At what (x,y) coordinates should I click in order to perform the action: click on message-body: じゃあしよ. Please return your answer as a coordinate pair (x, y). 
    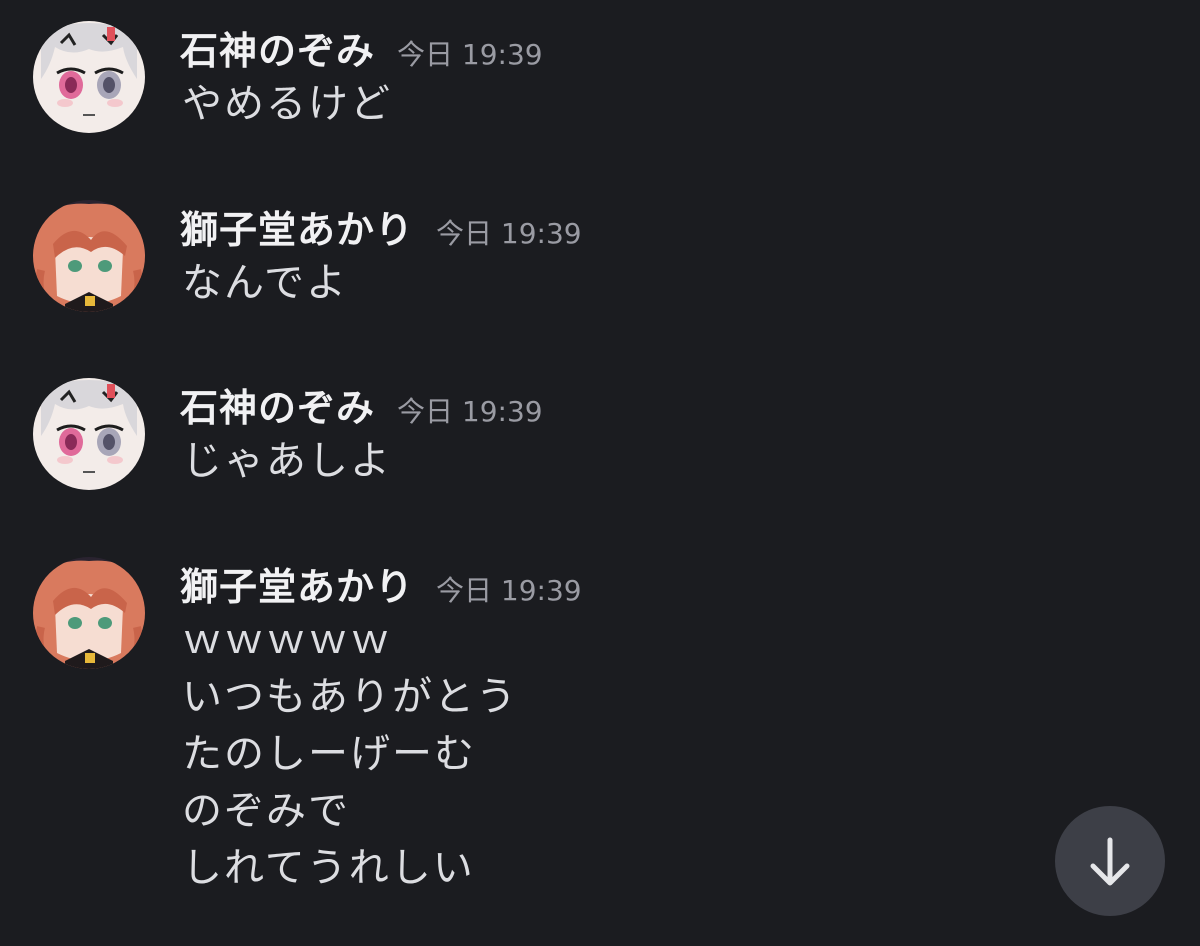
    Looking at the image, I should click on (287, 461).